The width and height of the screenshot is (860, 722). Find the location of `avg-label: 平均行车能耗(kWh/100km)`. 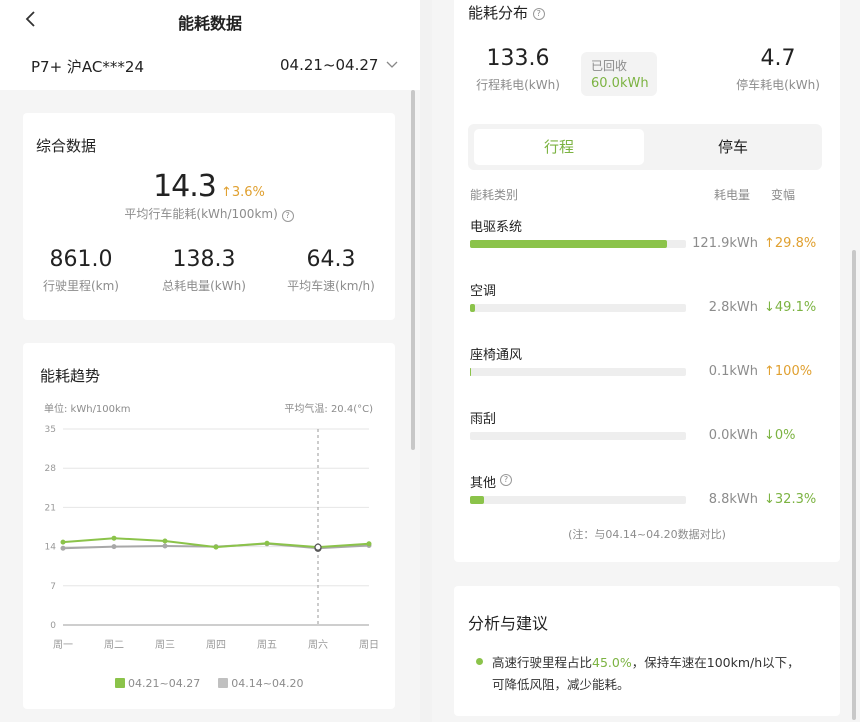

avg-label: 平均行车能耗(kWh/100km) is located at coordinates (201, 214).